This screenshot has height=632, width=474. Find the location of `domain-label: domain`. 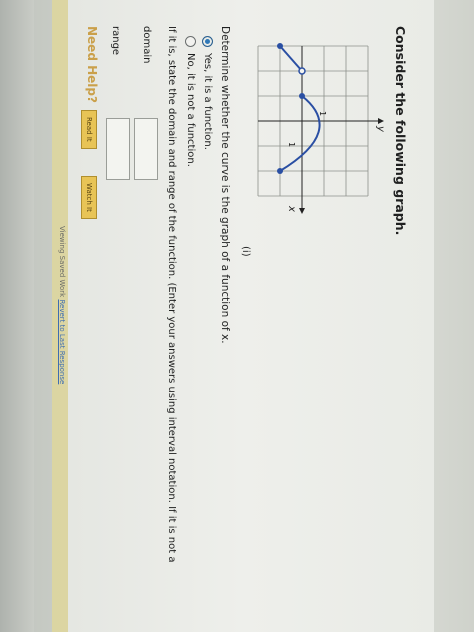

domain-label: domain is located at coordinates (146, 45).